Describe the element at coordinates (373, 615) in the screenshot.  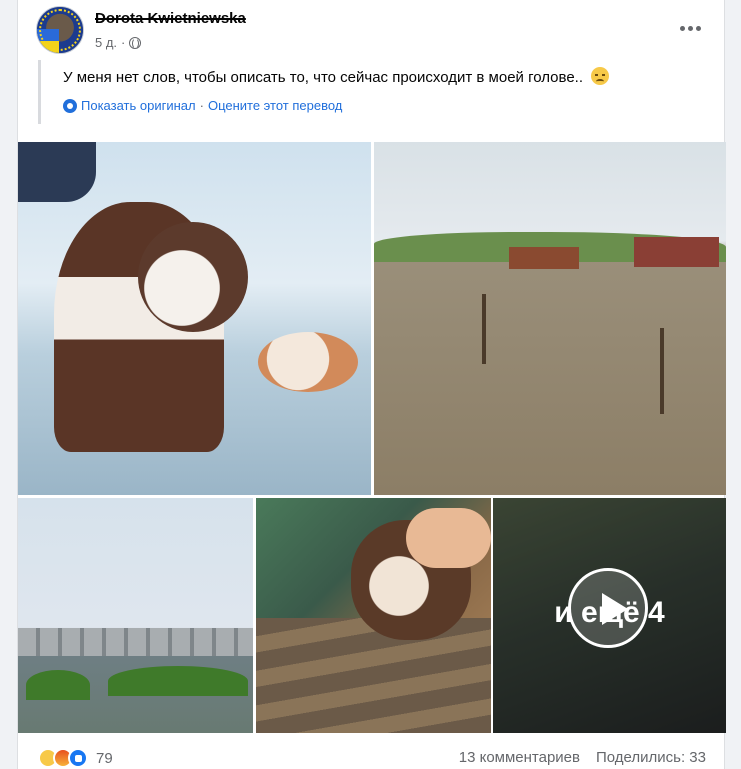
I see `photo-rescued-dog` at that location.